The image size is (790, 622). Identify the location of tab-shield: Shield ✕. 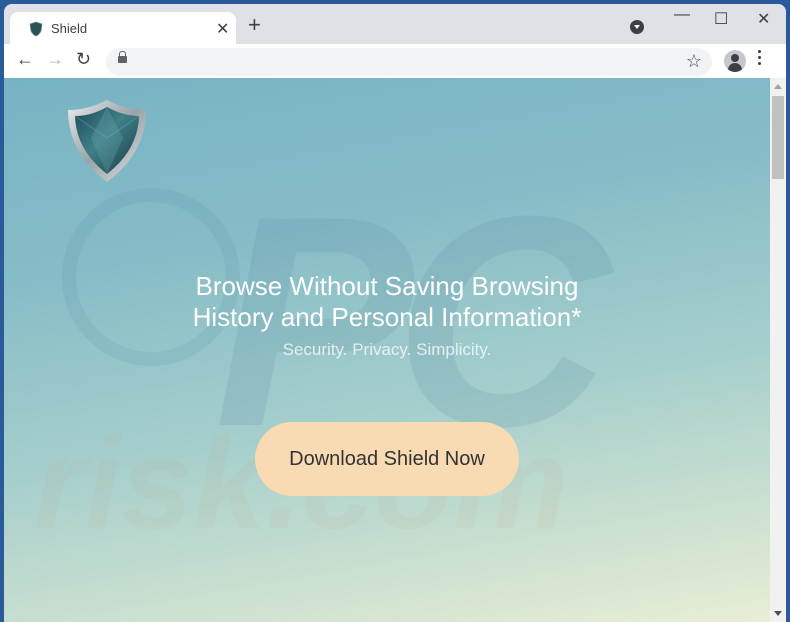
(123, 29).